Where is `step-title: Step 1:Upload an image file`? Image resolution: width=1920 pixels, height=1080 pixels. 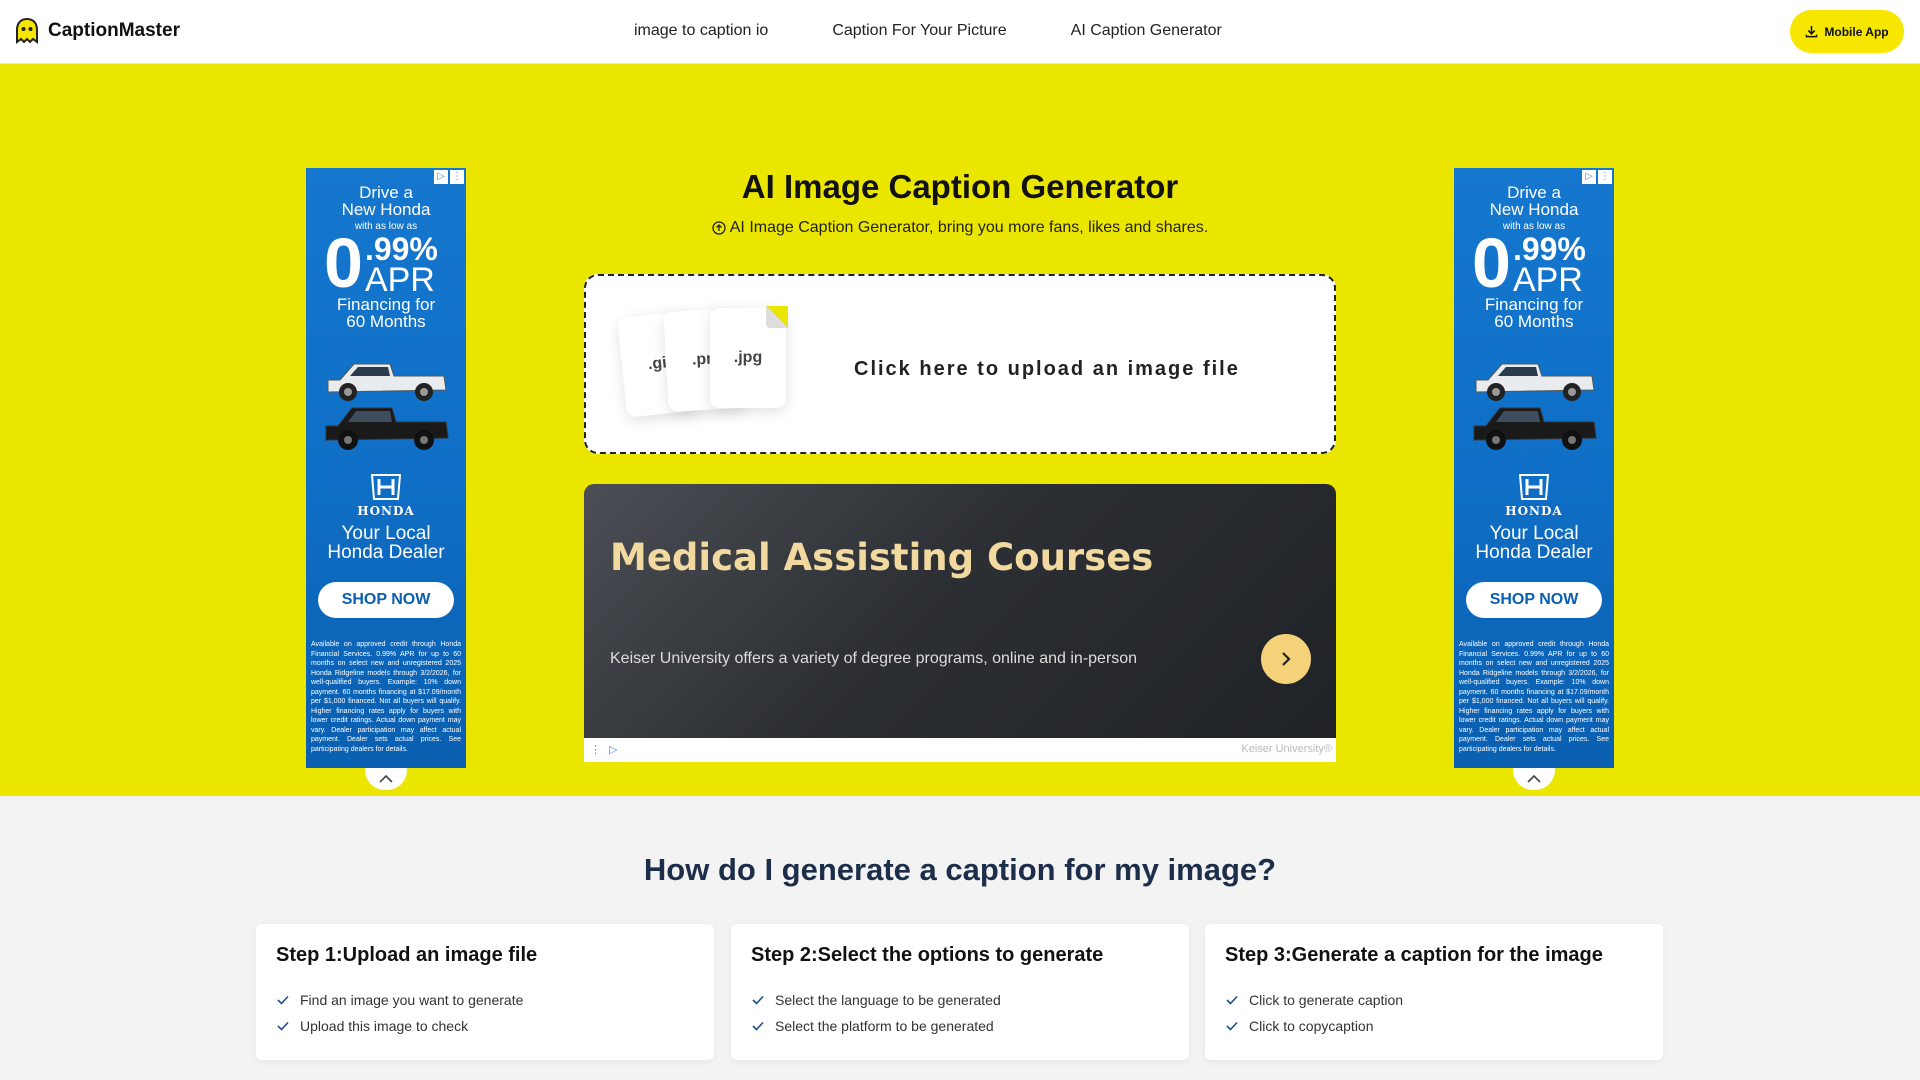
step-title: Step 1:Upload an image file is located at coordinates (407, 955).